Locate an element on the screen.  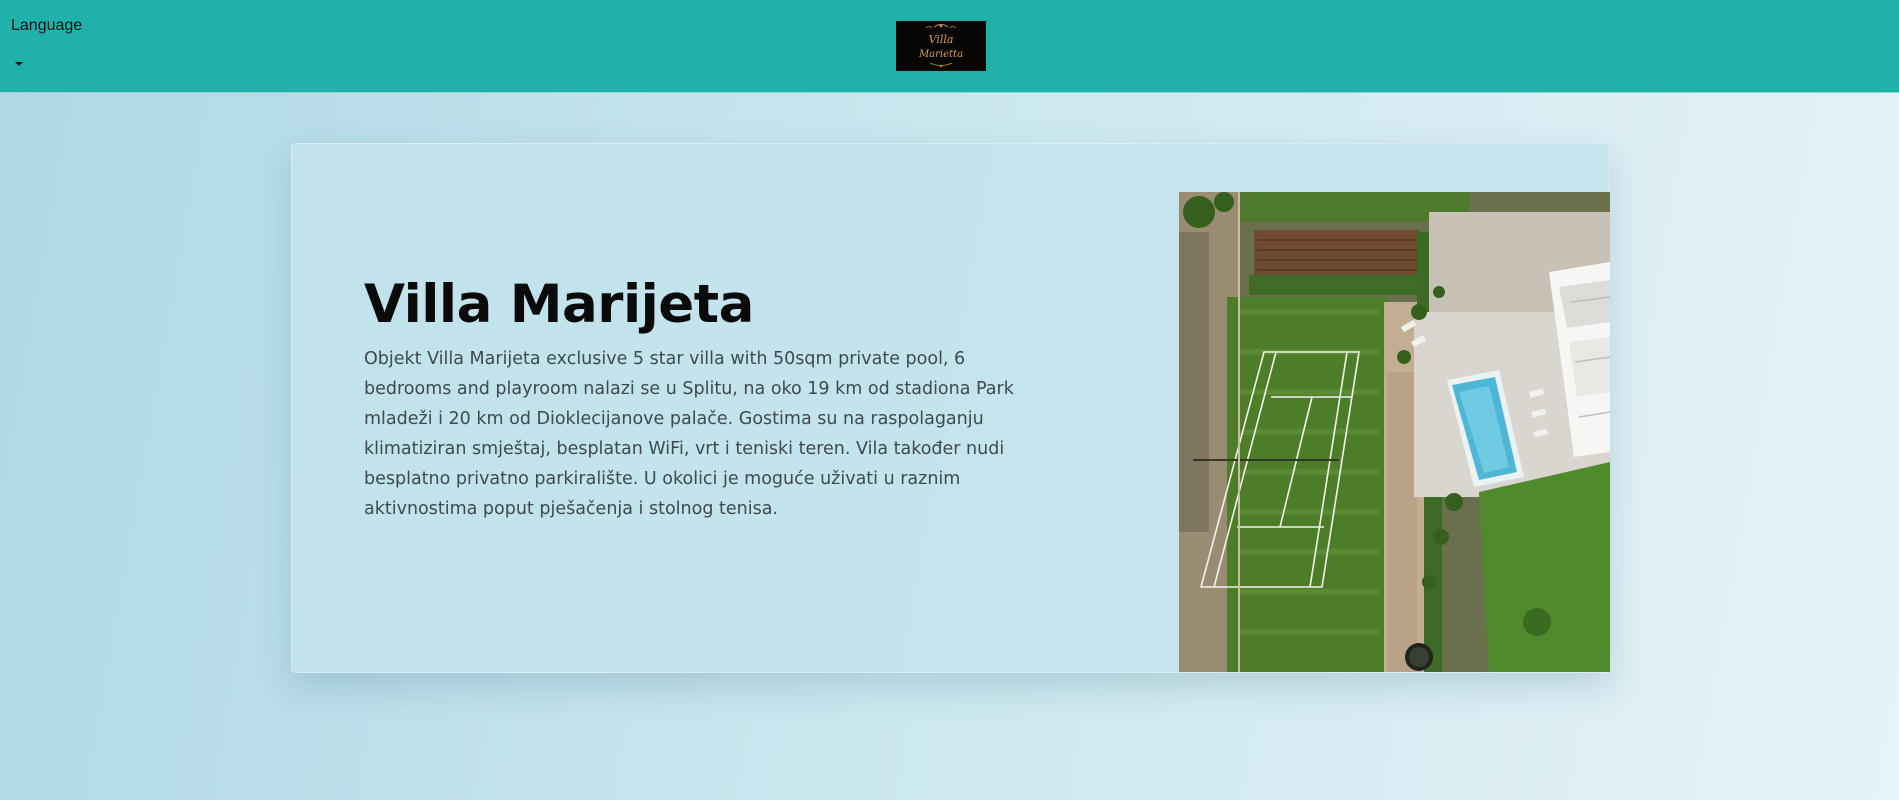
villa-aerial-photo is located at coordinates (1394, 432).